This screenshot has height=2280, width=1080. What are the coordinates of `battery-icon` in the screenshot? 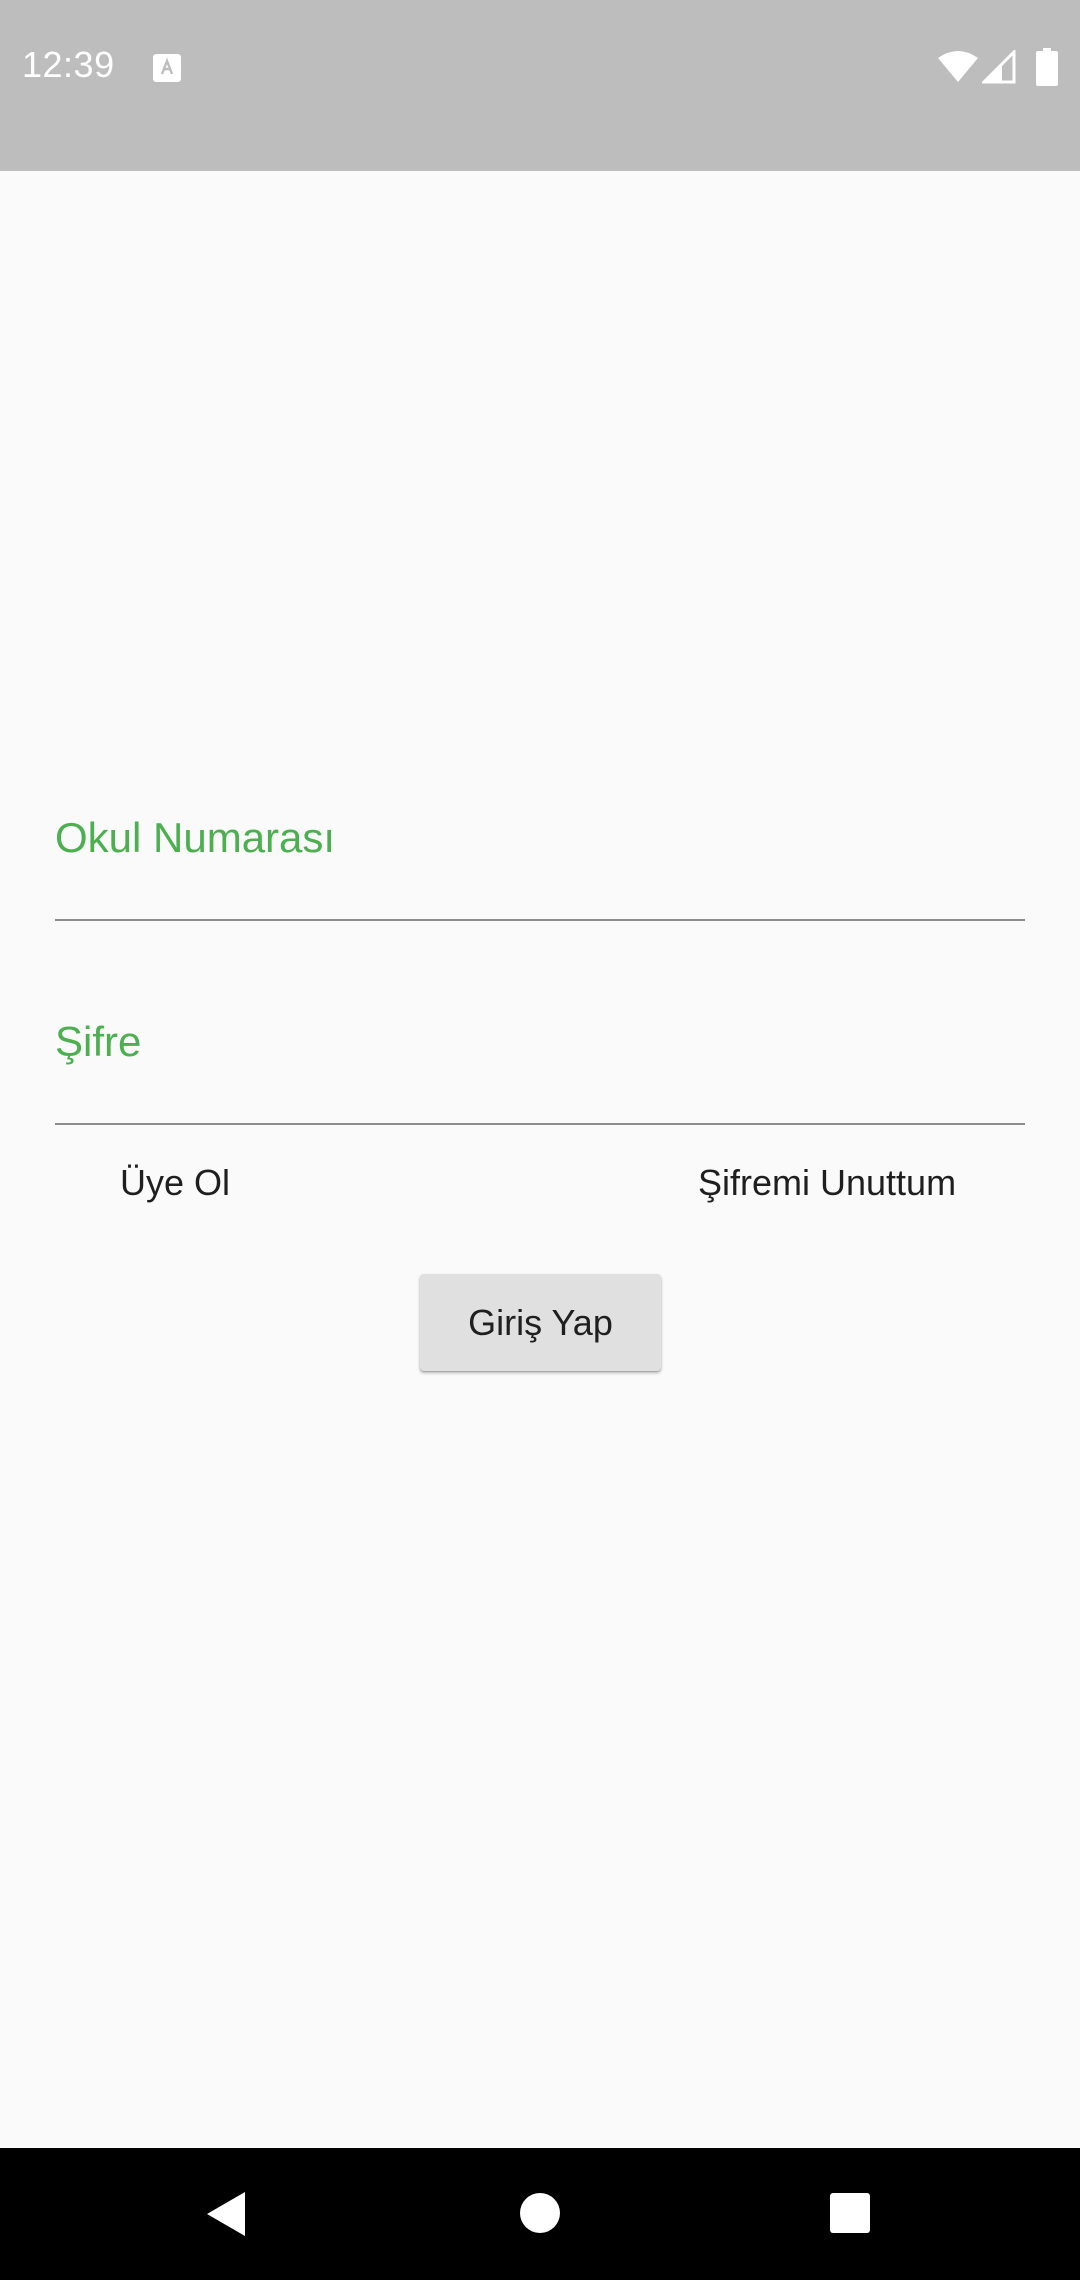 It's located at (1047, 67).